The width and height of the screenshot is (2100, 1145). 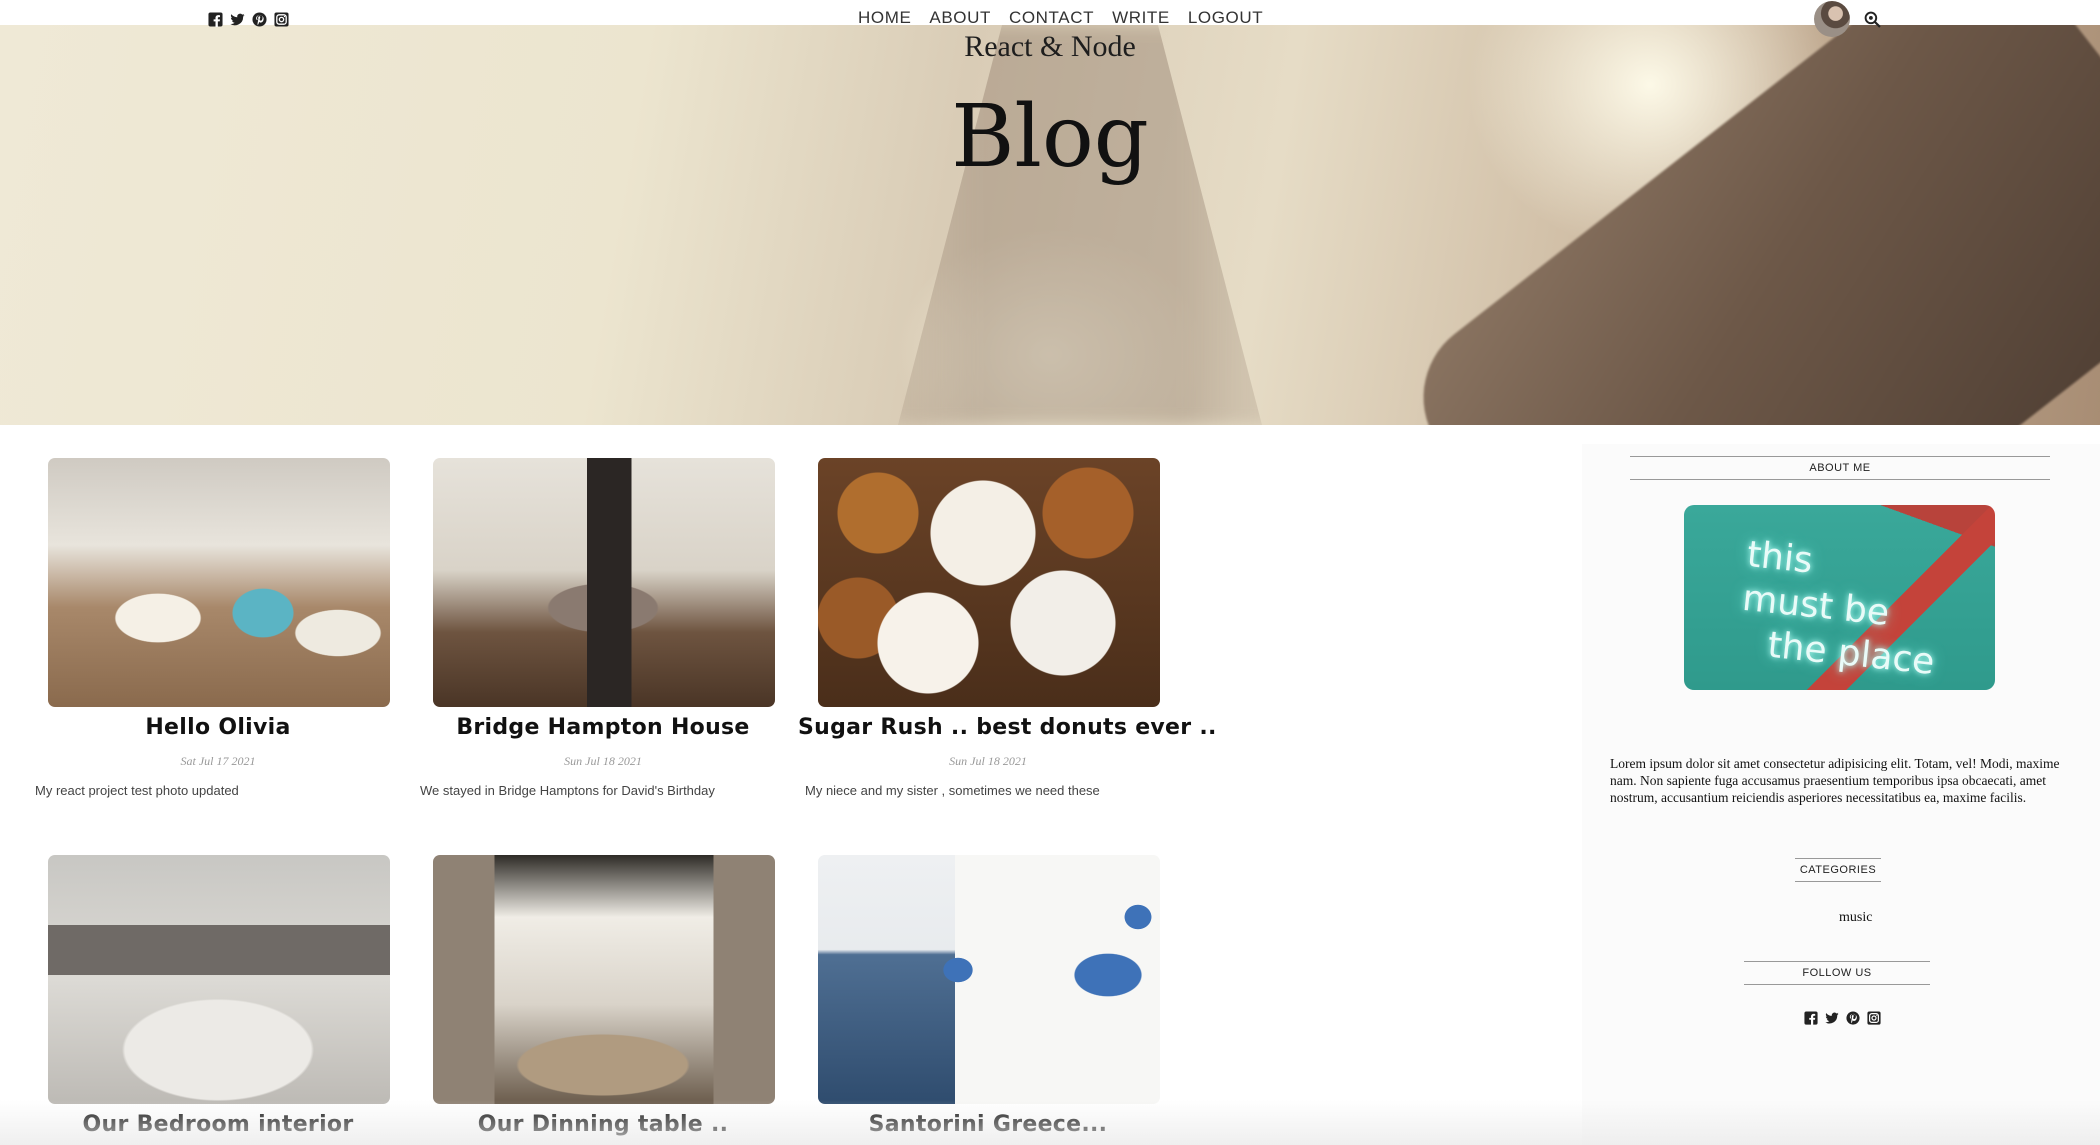 What do you see at coordinates (137, 790) in the screenshot?
I see `post-description: My react project test photo updated` at bounding box center [137, 790].